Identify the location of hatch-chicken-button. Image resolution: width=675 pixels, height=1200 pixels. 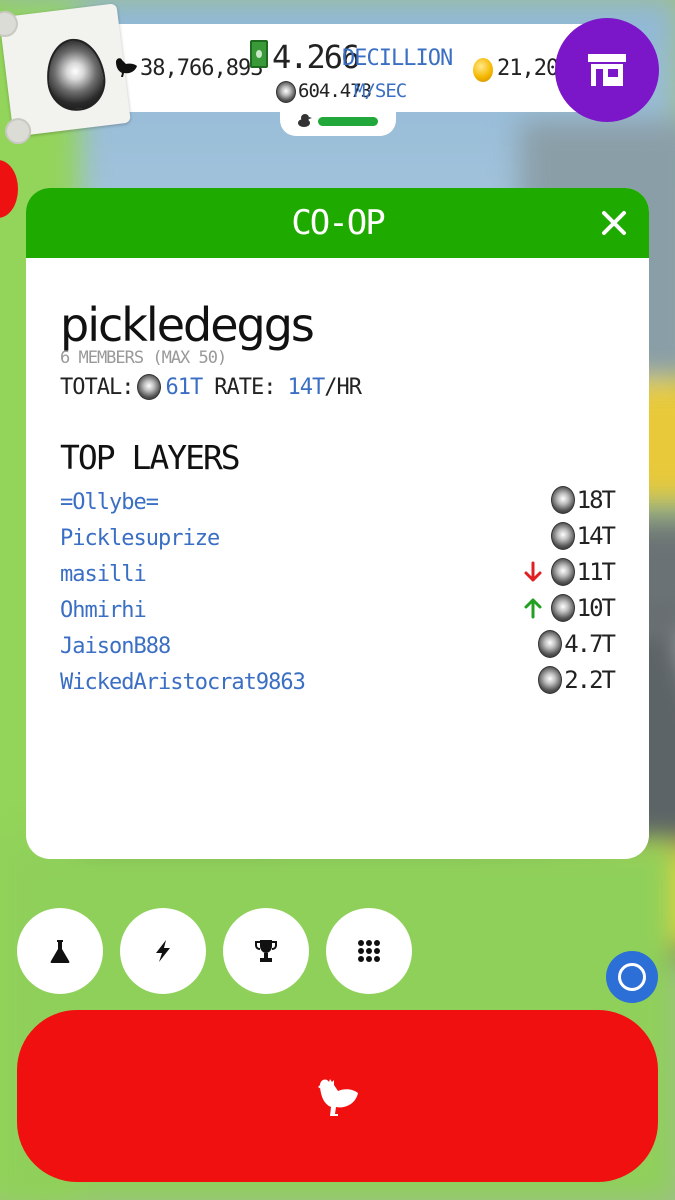
(337, 1096).